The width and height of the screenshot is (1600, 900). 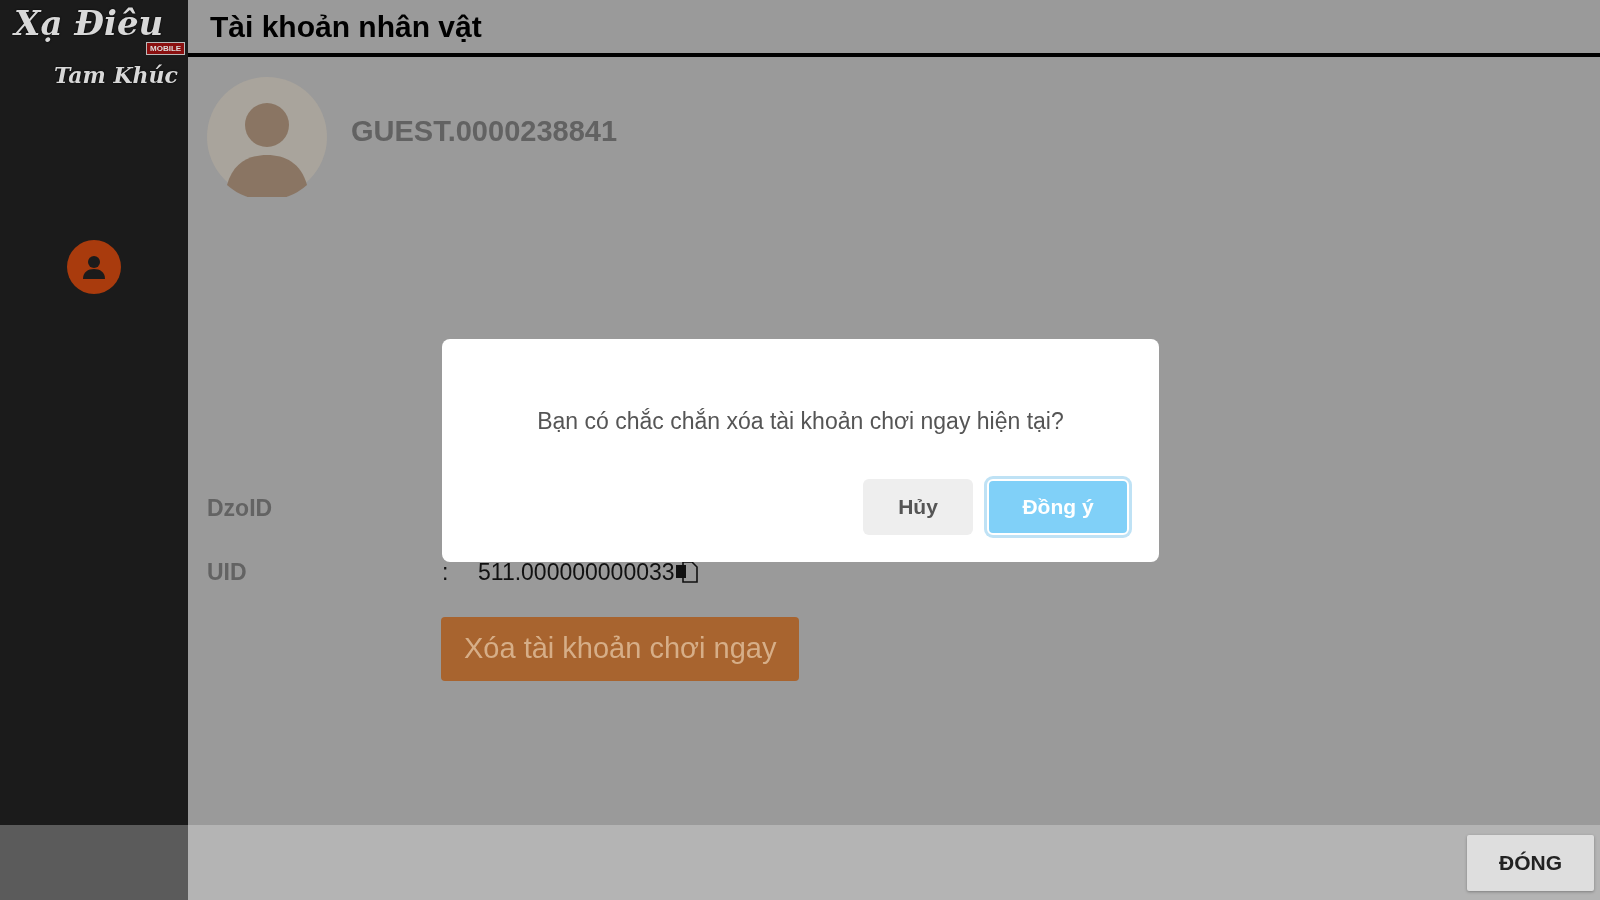 I want to click on dialog-message: Bạn có chắc chắn xóa tài khoản chơi ngay hiện tại?, so click(x=800, y=421).